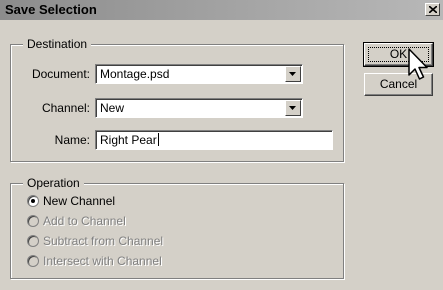 This screenshot has width=443, height=290. What do you see at coordinates (65, 108) in the screenshot?
I see `channel-label: Channel:` at bounding box center [65, 108].